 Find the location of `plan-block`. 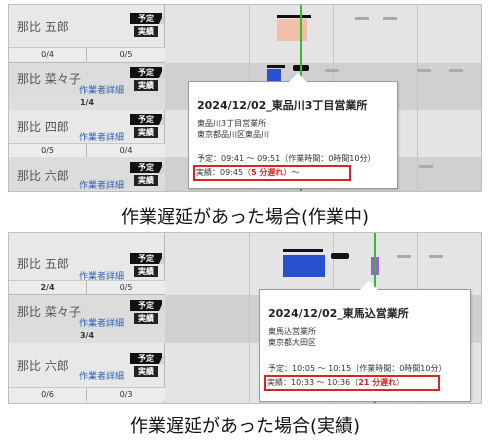

plan-block is located at coordinates (292, 30).